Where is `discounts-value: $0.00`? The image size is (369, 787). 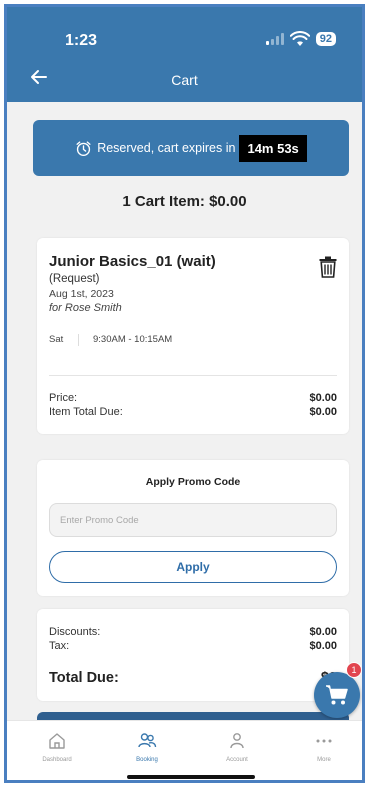 discounts-value: $0.00 is located at coordinates (323, 632).